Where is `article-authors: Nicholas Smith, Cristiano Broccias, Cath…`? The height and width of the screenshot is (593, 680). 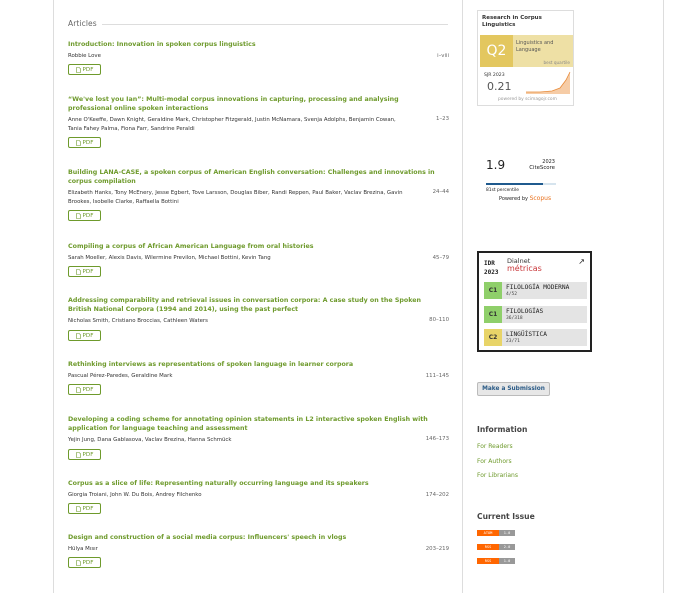 article-authors: Nicholas Smith, Cristiano Broccias, Cath… is located at coordinates (138, 321).